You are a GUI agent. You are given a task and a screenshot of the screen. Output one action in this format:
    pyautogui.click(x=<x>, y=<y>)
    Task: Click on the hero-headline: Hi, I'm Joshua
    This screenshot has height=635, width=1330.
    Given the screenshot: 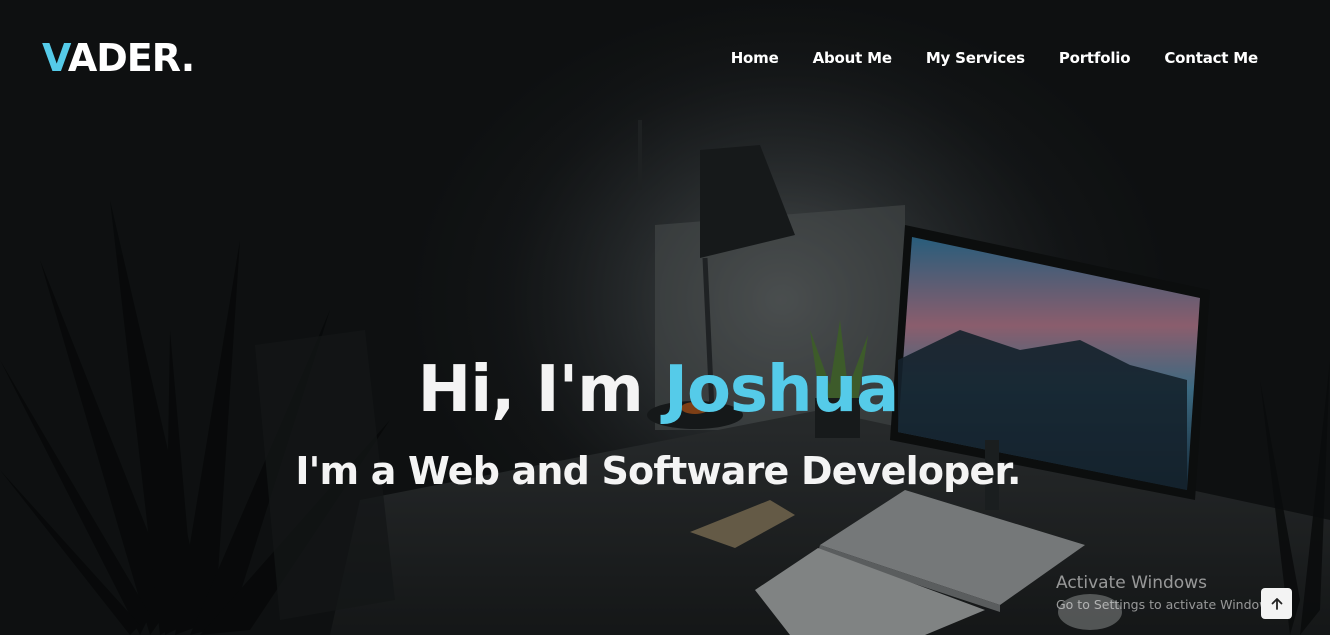 What is the action you would take?
    pyautogui.click(x=658, y=390)
    